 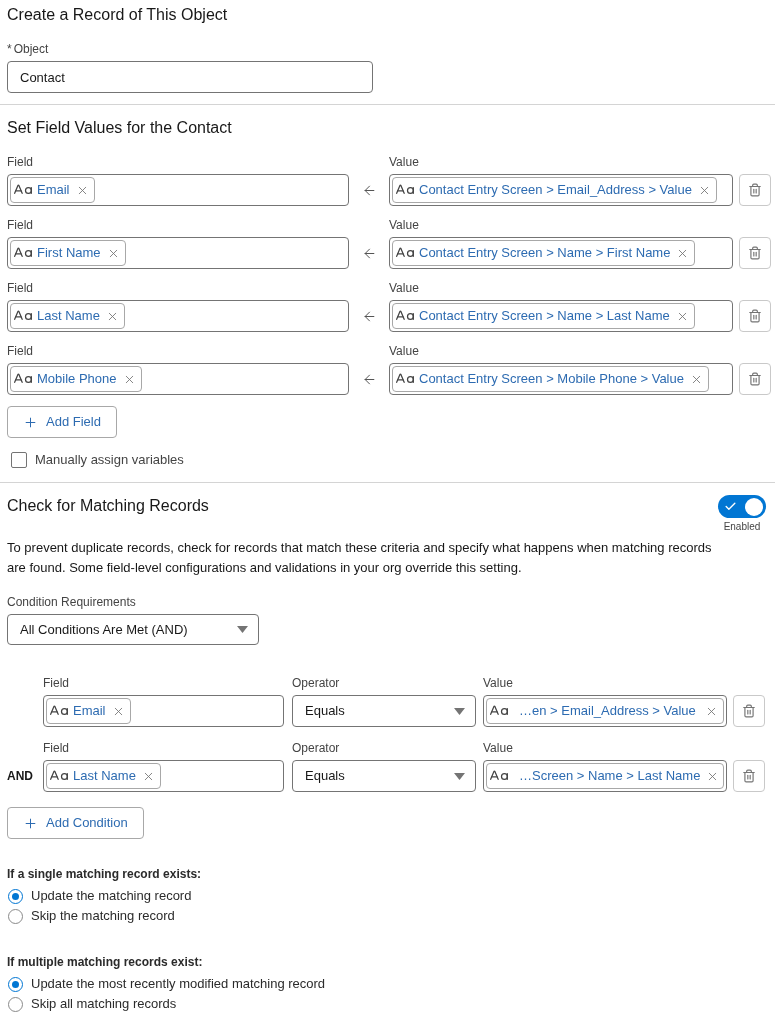 What do you see at coordinates (103, 916) in the screenshot?
I see `radio-label: Skip the matching record` at bounding box center [103, 916].